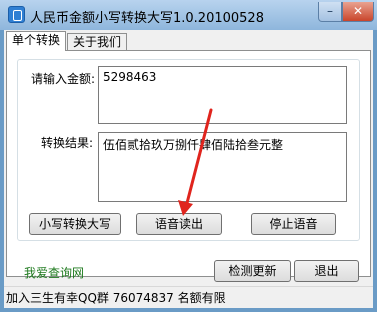  I want to click on check-update-button: 检测更新, so click(252, 271).